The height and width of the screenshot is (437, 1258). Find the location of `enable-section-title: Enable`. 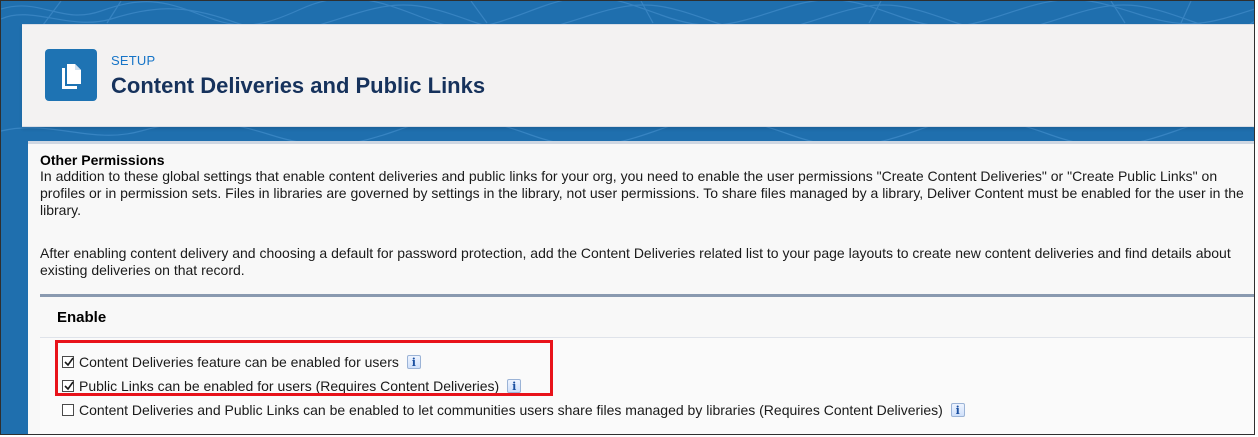

enable-section-title: Enable is located at coordinates (82, 317).